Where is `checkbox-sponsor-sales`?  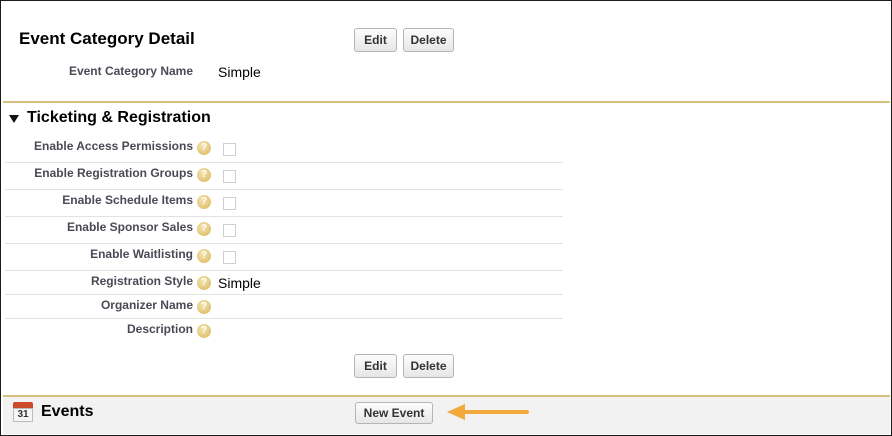 checkbox-sponsor-sales is located at coordinates (229, 230).